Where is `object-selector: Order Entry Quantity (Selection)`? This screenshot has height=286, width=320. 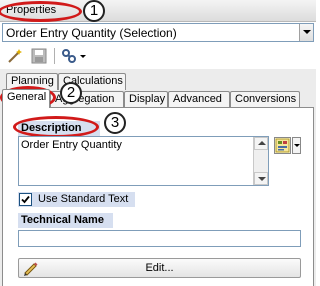
object-selector: Order Entry Quantity (Selection) is located at coordinates (158, 32).